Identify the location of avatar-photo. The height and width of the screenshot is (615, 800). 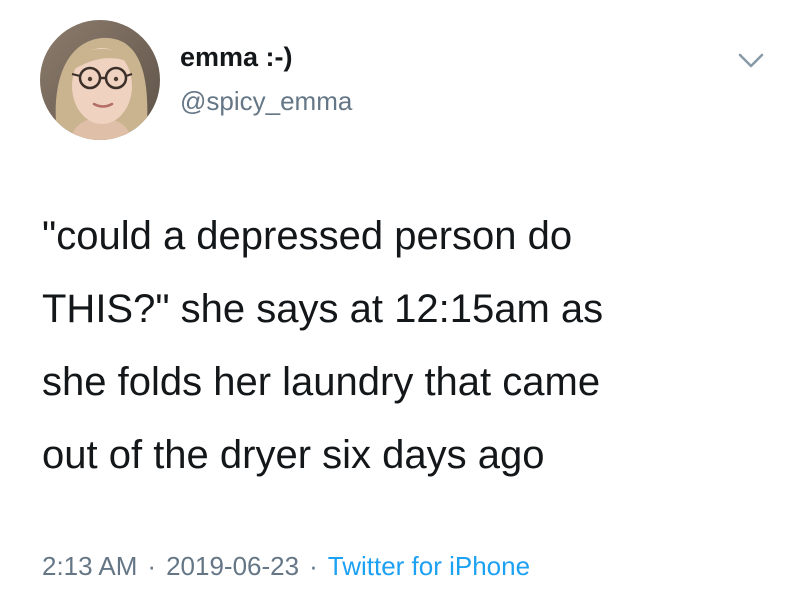
(100, 80).